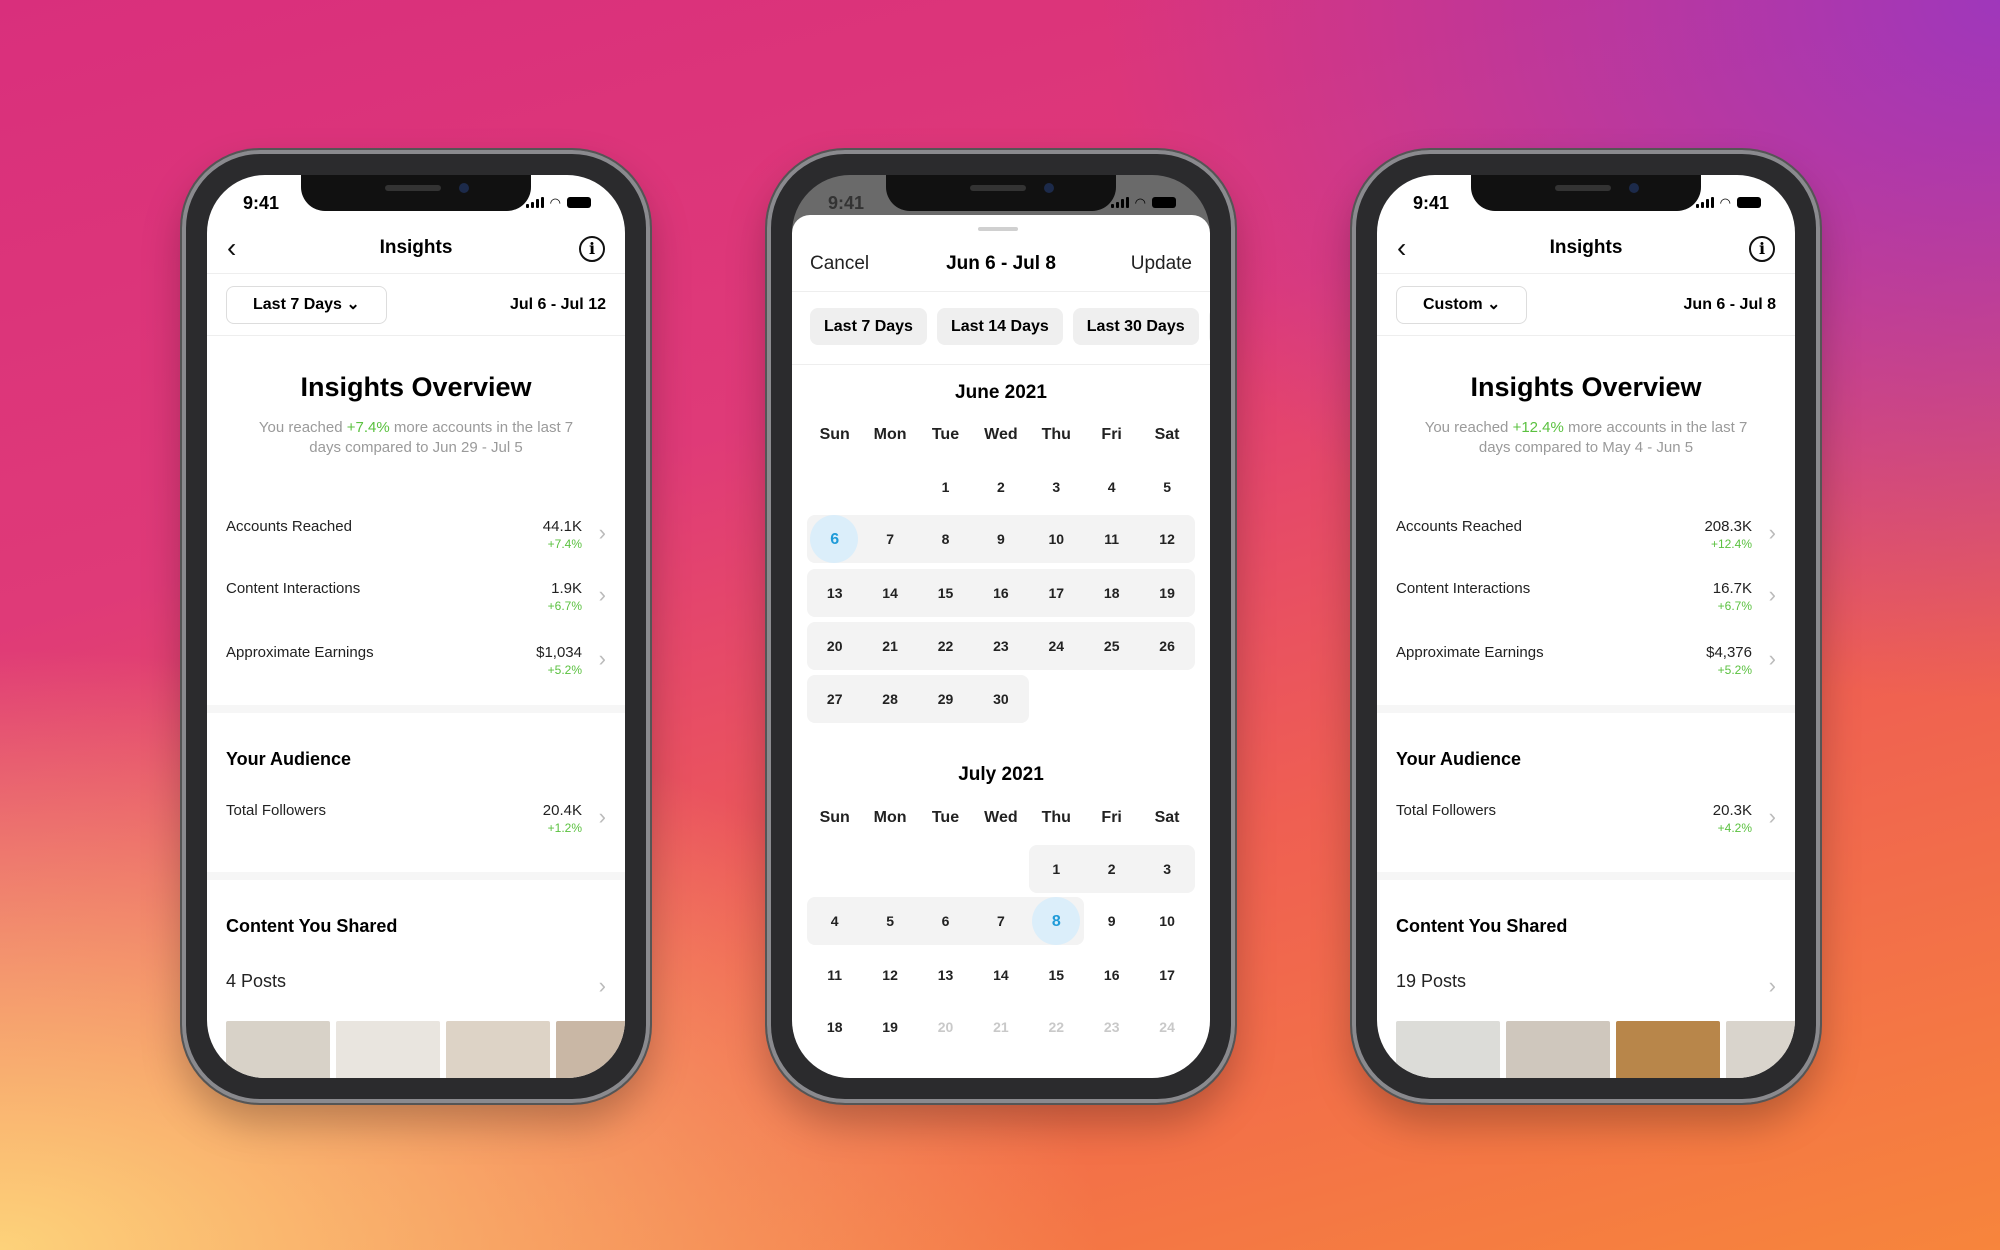 This screenshot has width=2000, height=1250. Describe the element at coordinates (1586, 825) in the screenshot. I see `followers-row: Total Followers 20.3K +4.2% ›` at that location.